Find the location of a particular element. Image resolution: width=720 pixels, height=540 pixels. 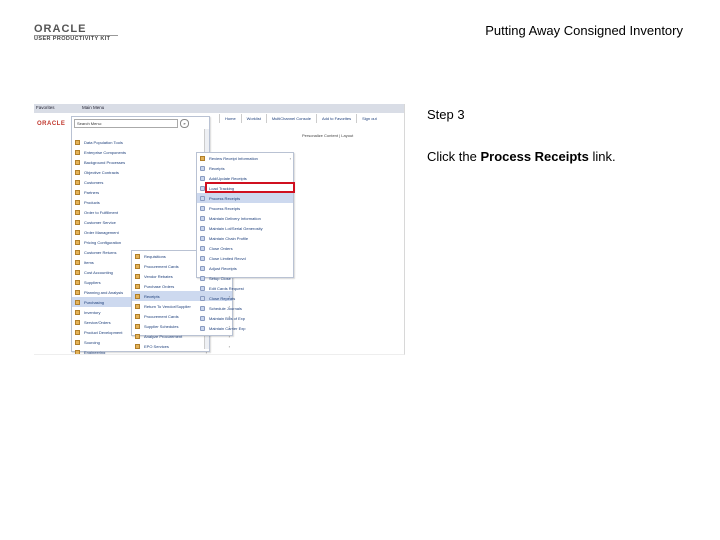

receipts-submenu-item: Close Repeats is located at coordinates (245, 298).